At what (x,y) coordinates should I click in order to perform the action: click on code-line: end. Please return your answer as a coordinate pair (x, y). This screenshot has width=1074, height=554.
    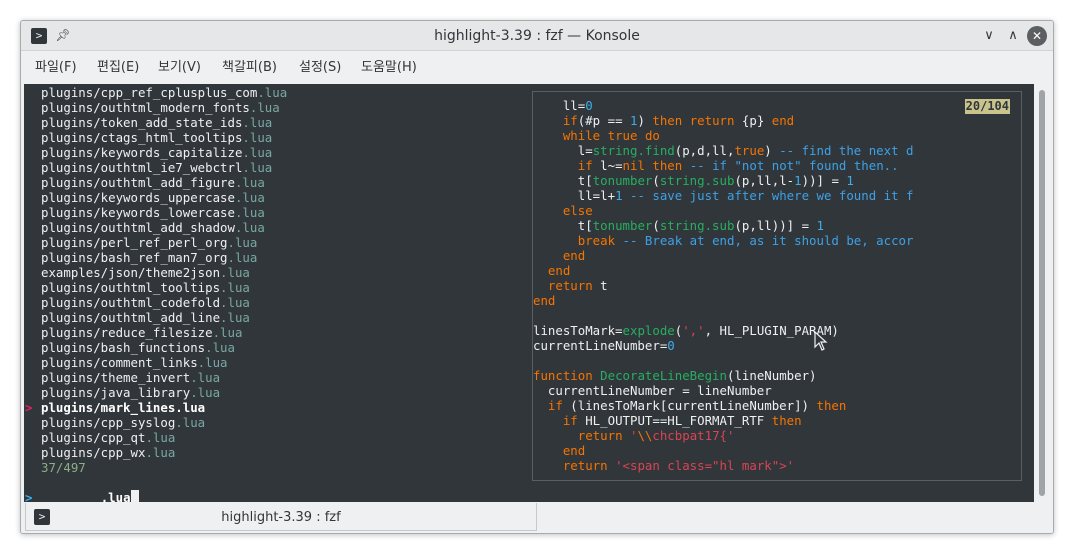
    Looking at the image, I should click on (777, 300).